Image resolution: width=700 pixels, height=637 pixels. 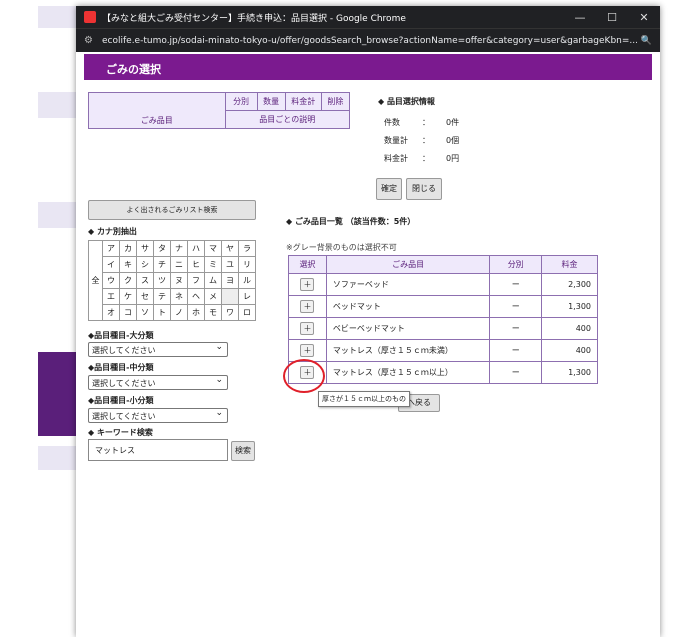 What do you see at coordinates (303, 101) in the screenshot?
I see `col-ryokin: 料金計` at bounding box center [303, 101].